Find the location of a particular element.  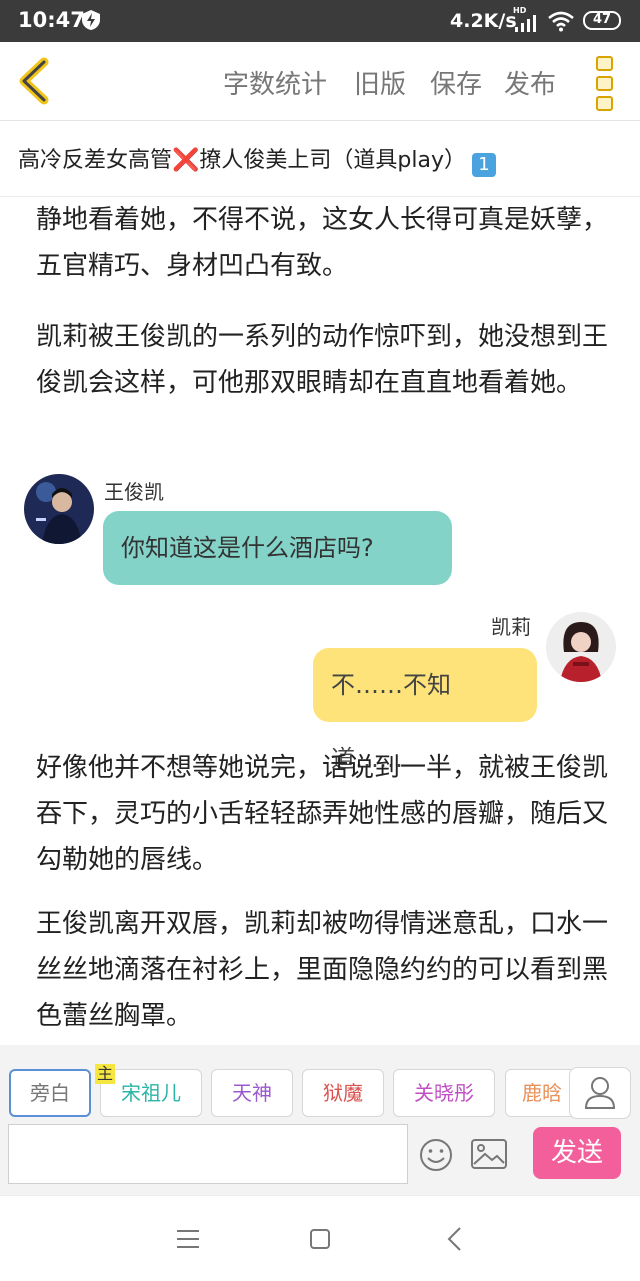

home-square-icon is located at coordinates (320, 1239).